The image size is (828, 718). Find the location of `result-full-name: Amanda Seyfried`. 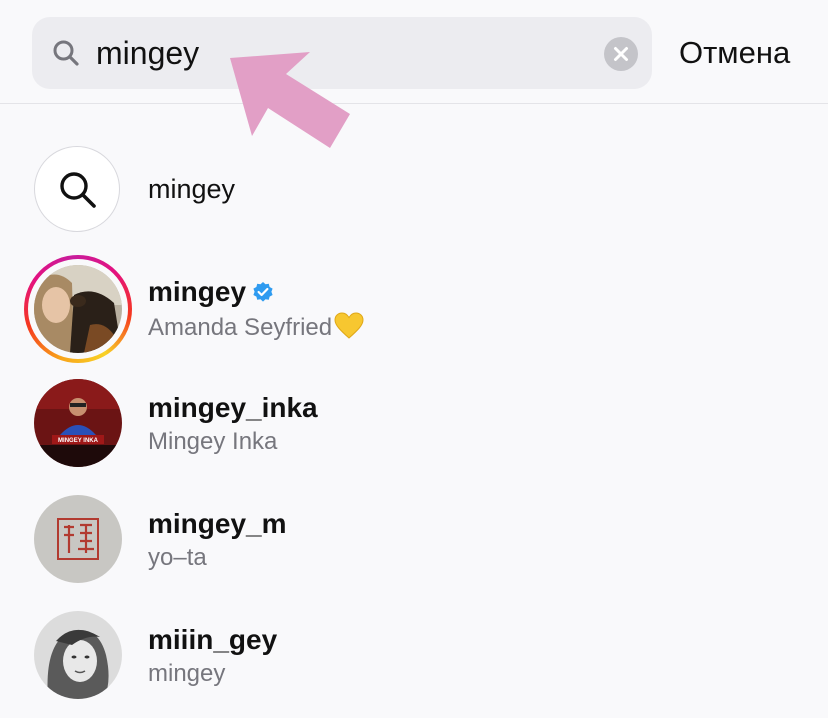

result-full-name: Amanda Seyfried is located at coordinates (256, 327).